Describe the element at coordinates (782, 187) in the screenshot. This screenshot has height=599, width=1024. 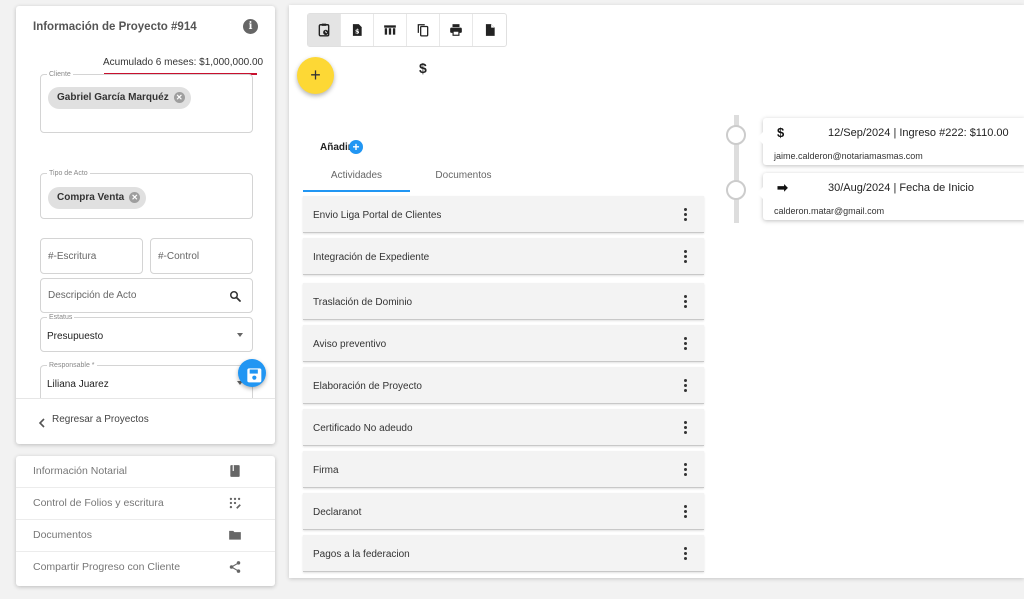
I see `arrow-right-icon: ➡` at that location.